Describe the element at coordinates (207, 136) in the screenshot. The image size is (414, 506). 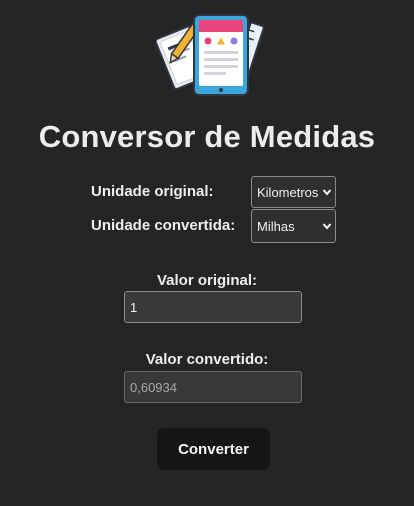
I see `page-title: Conversor de Medidas` at that location.